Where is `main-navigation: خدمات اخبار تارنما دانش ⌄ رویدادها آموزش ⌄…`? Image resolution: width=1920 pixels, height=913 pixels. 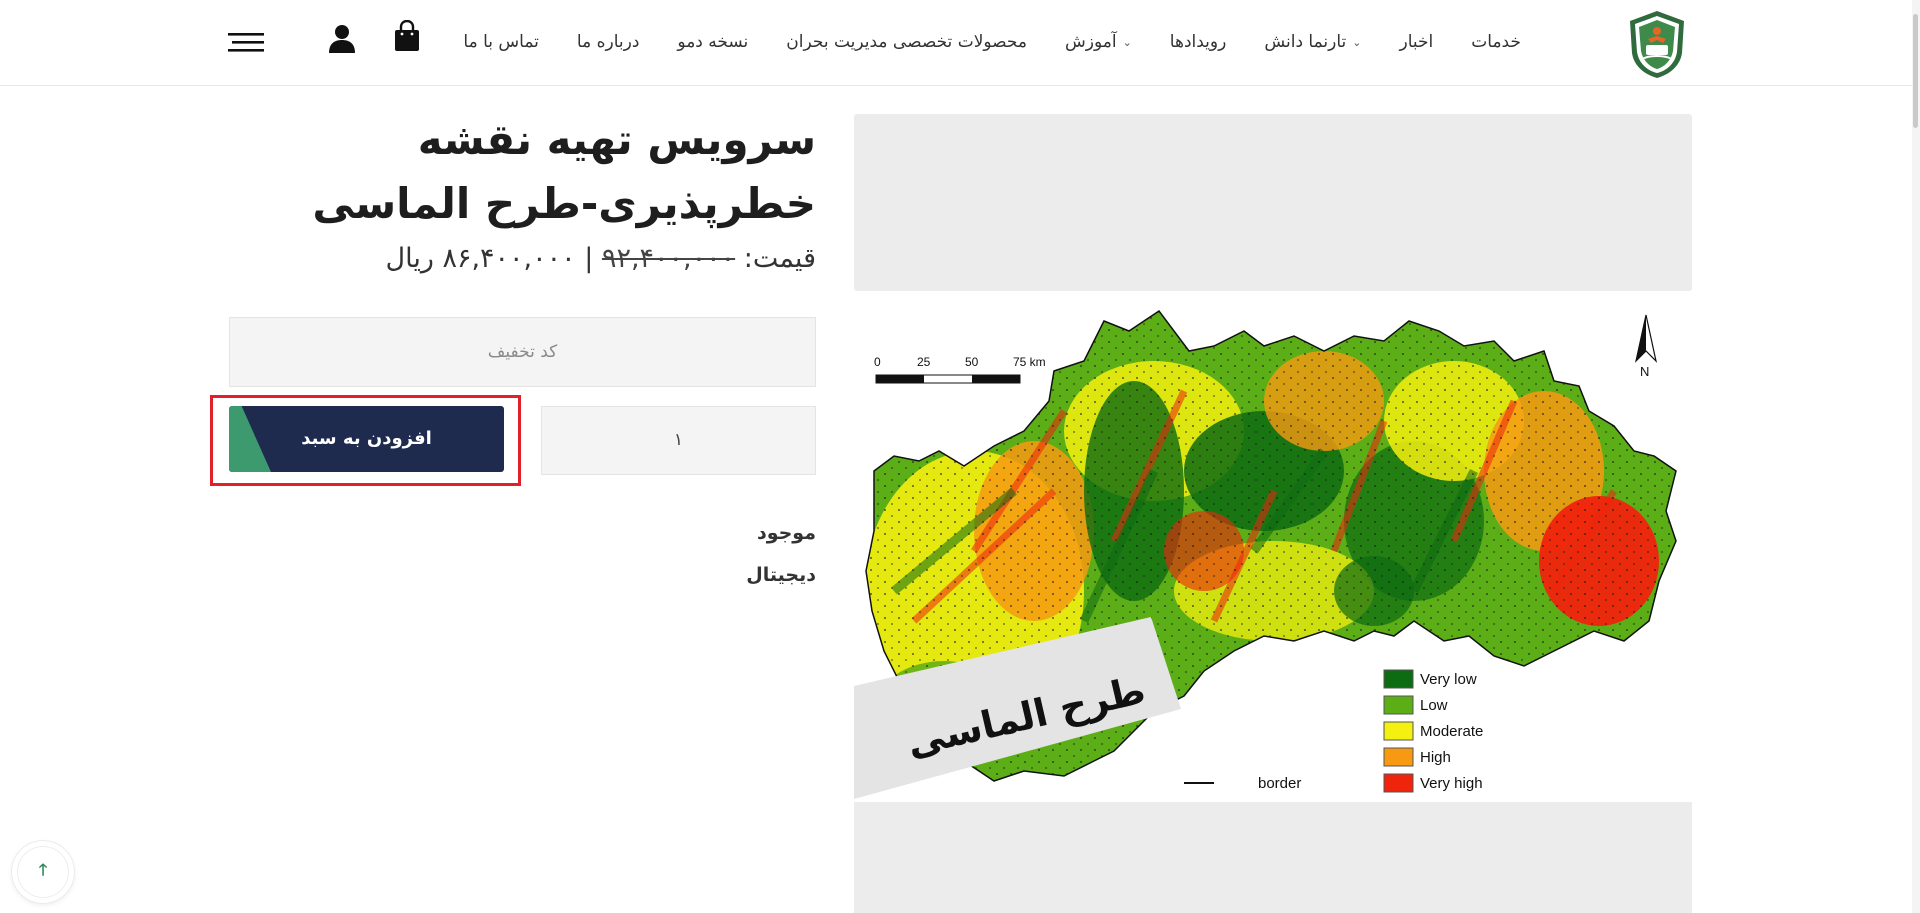 main-navigation: خدمات اخبار تارنما دانش ⌄ رویدادها آموزش ⌄… is located at coordinates (992, 42).